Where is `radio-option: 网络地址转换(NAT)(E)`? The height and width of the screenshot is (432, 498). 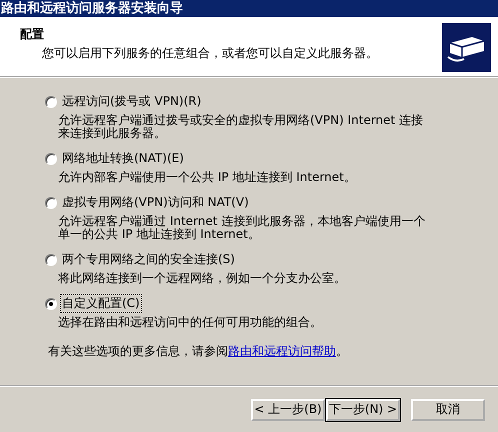
radio-option: 网络地址转换(NAT)(E) is located at coordinates (261, 158).